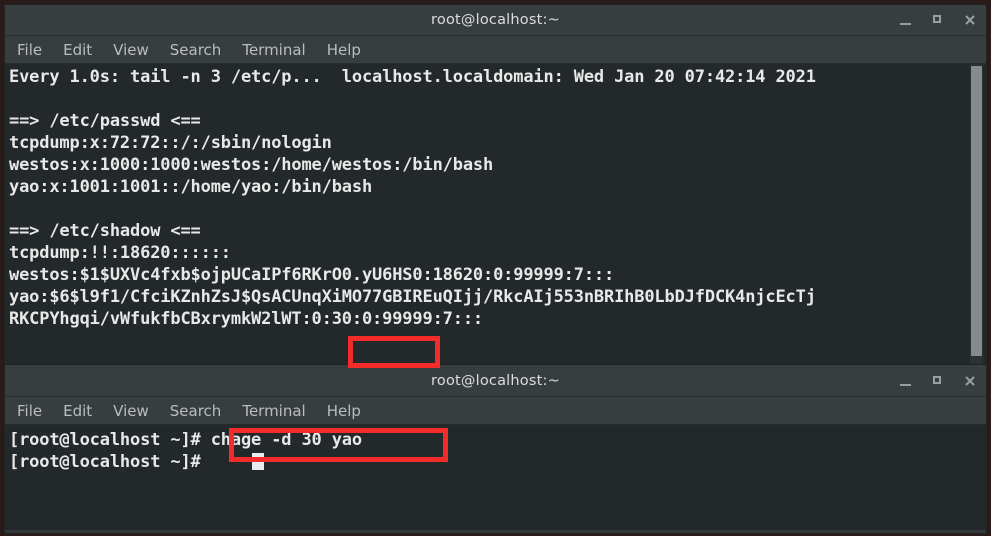 Image resolution: width=991 pixels, height=536 pixels. What do you see at coordinates (185, 440) in the screenshot?
I see `terminal-line-chage-command: [root@localhost ~]# chage -d 30 yao` at bounding box center [185, 440].